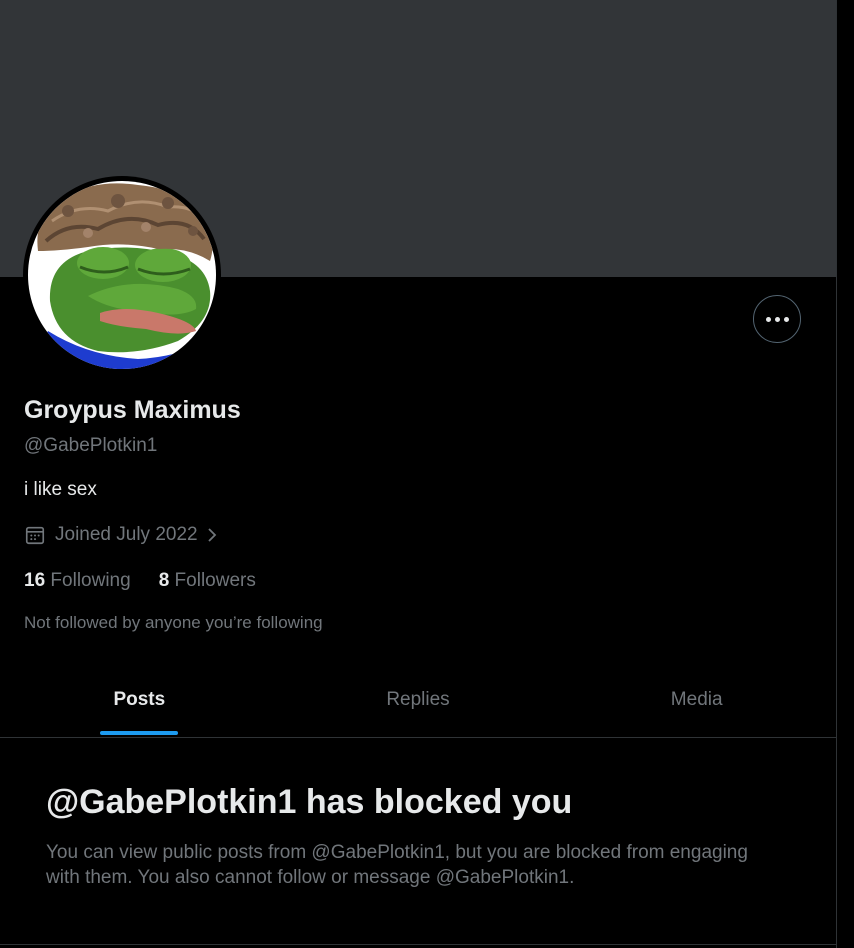 The image size is (854, 948). I want to click on followers-count: 8, so click(164, 580).